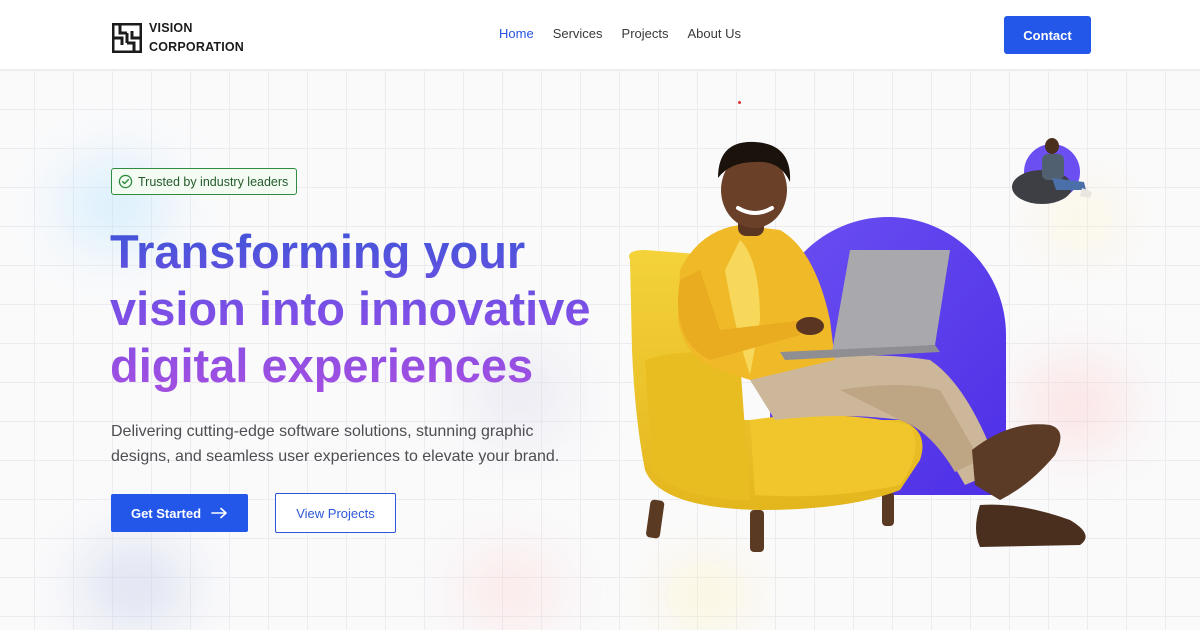 The height and width of the screenshot is (630, 1200). I want to click on trust-badge-label: Trusted by industry leaders, so click(213, 181).